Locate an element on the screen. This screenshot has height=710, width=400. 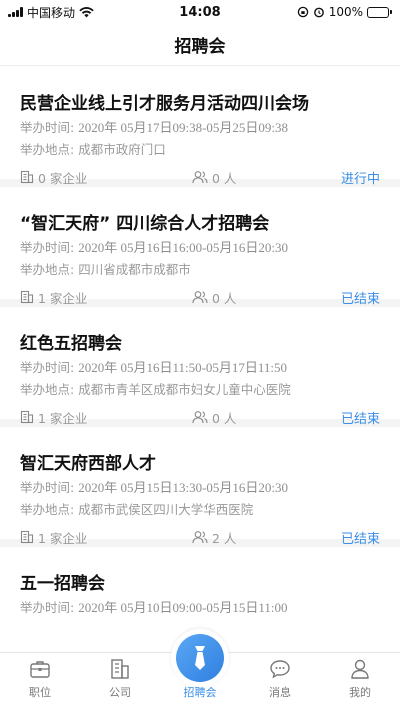
place-value: 四川省成都市成都市 is located at coordinates (134, 269).